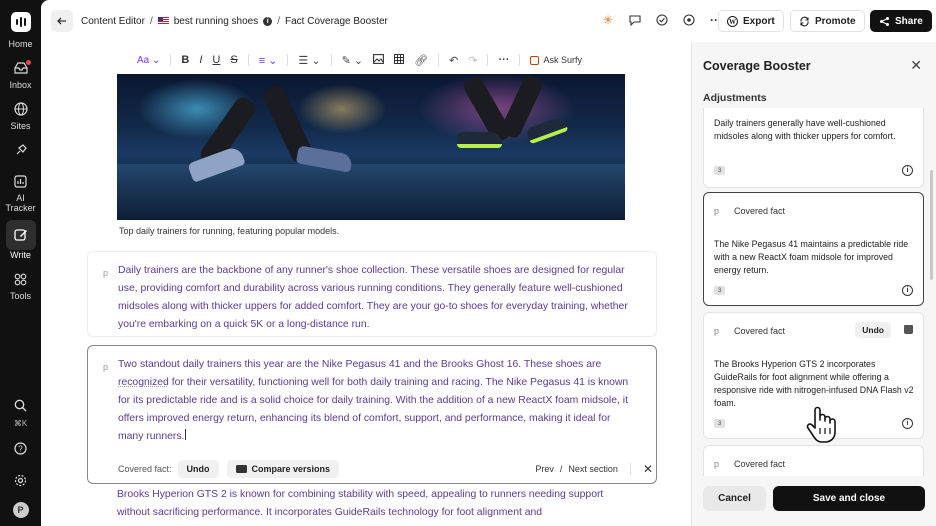 This screenshot has height=526, width=936. Describe the element at coordinates (399, 60) in the screenshot. I see `table-icon` at that location.